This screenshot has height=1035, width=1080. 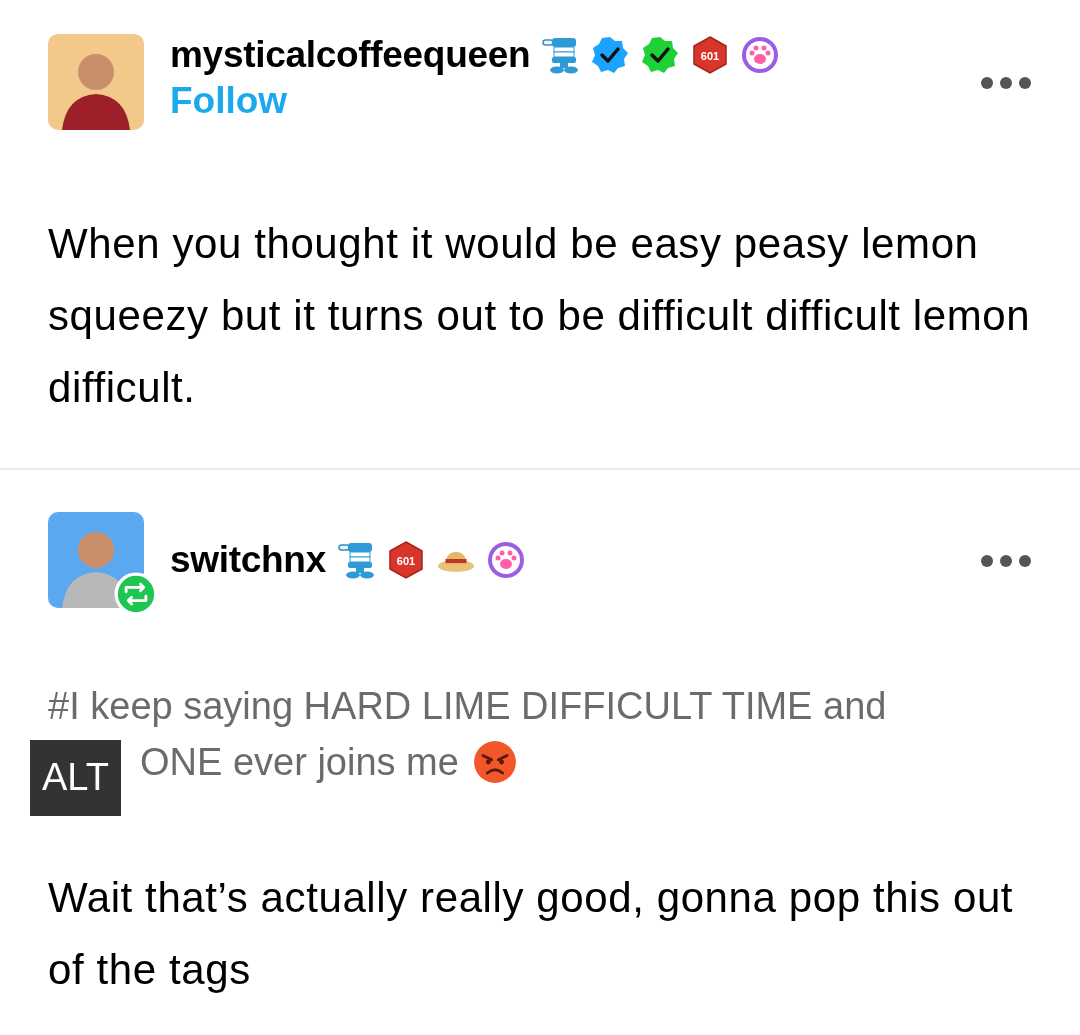 What do you see at coordinates (75, 778) in the screenshot?
I see `alt-badge: ALT` at bounding box center [75, 778].